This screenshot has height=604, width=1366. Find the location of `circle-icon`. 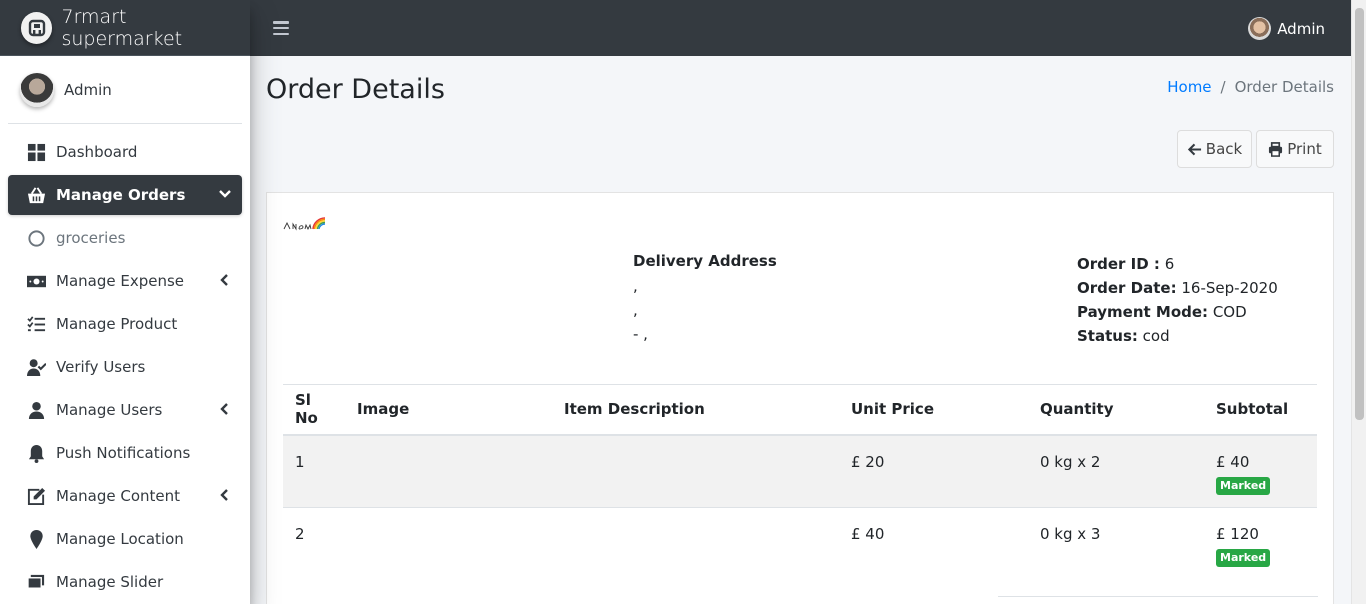

circle-icon is located at coordinates (36, 238).